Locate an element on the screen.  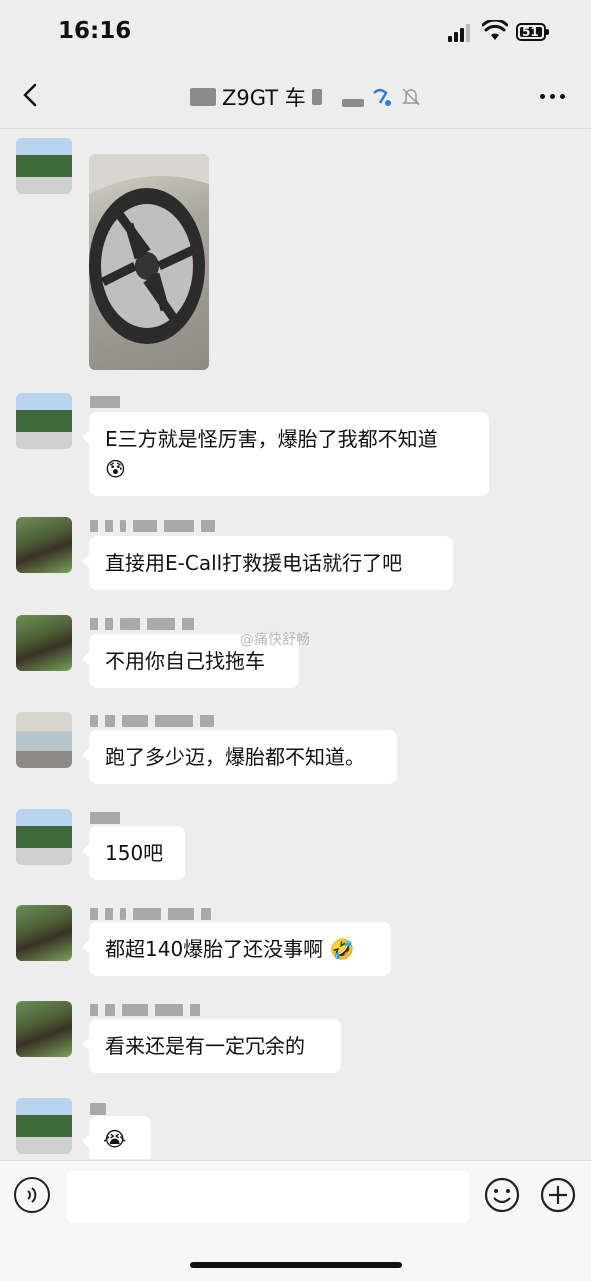
add-icon is located at coordinates (558, 1195).